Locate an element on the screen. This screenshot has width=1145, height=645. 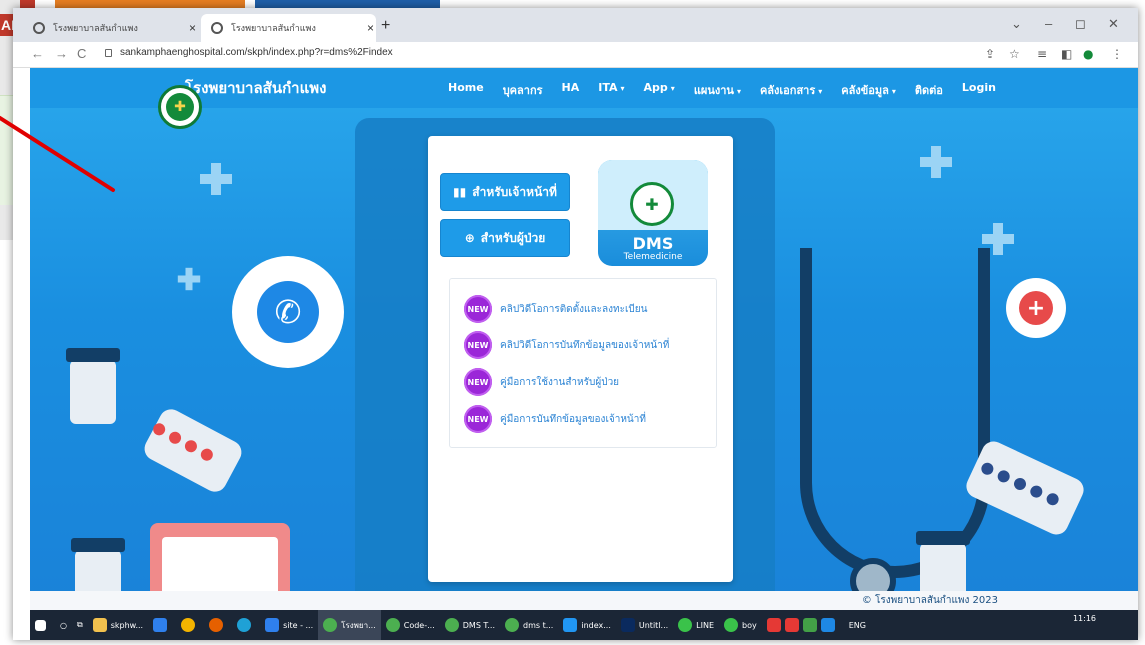
link-patient-manual: คู่มือการใช้งานสำหรับผู้ป่วย is located at coordinates (559, 382).